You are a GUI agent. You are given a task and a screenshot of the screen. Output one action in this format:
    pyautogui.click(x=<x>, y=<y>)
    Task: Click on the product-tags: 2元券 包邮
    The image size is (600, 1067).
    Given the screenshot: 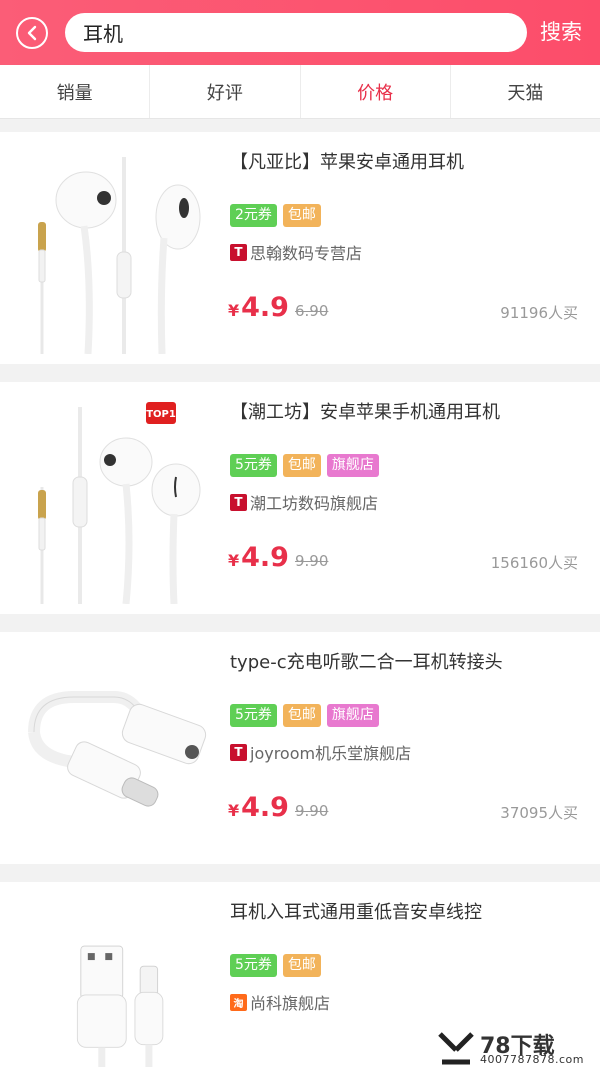 What is the action you would take?
    pyautogui.click(x=275, y=215)
    